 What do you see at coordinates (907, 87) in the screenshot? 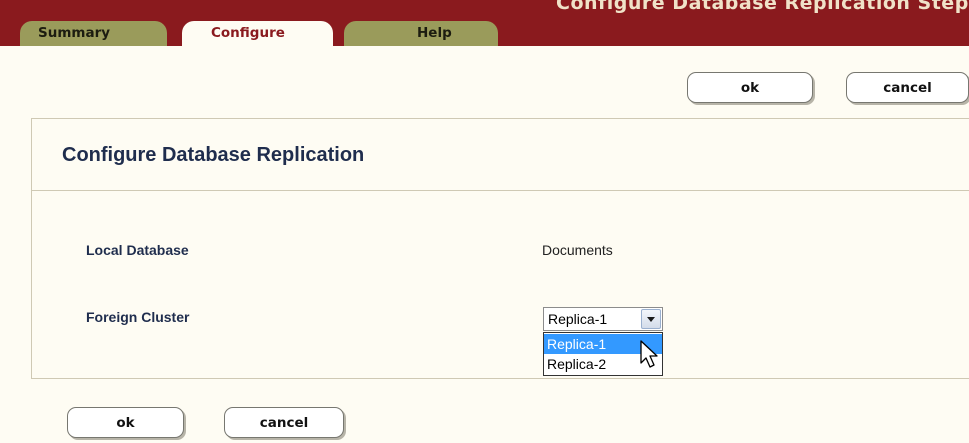
I see `cancel-button-top: cancel` at bounding box center [907, 87].